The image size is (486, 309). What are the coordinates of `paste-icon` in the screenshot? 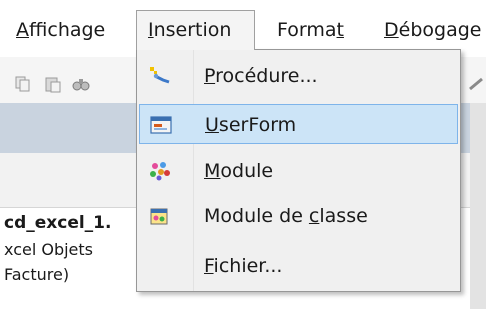 It's located at (53, 84).